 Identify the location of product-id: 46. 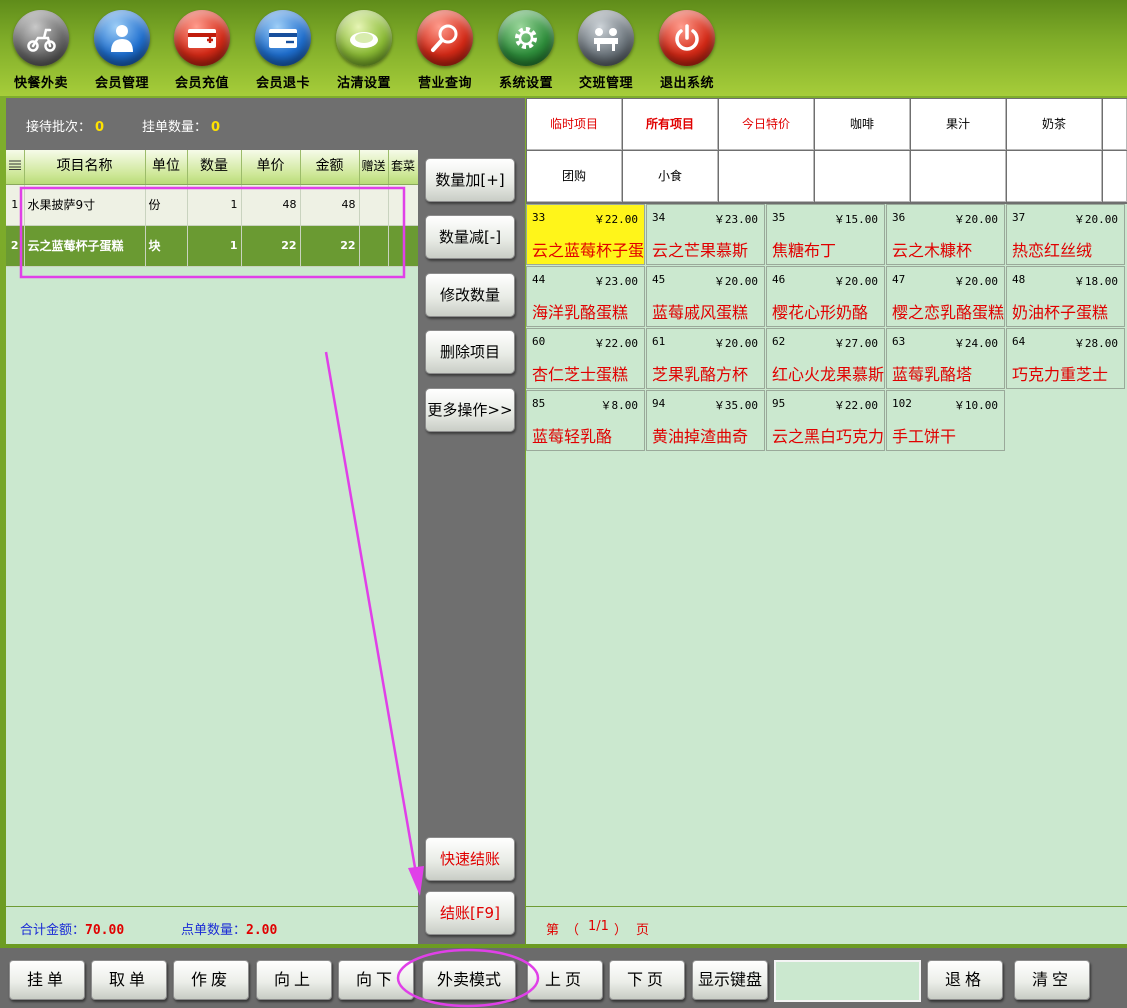
(779, 279).